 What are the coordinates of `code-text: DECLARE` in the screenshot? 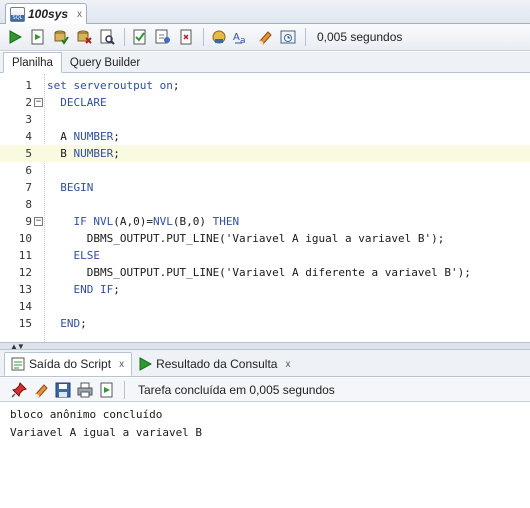 It's located at (83, 102).